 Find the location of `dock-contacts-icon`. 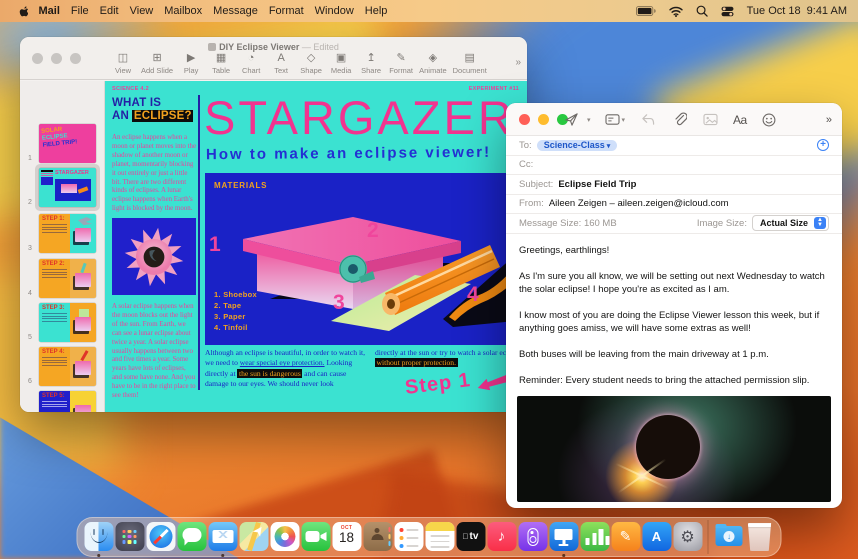

dock-contacts-icon is located at coordinates (378, 537).